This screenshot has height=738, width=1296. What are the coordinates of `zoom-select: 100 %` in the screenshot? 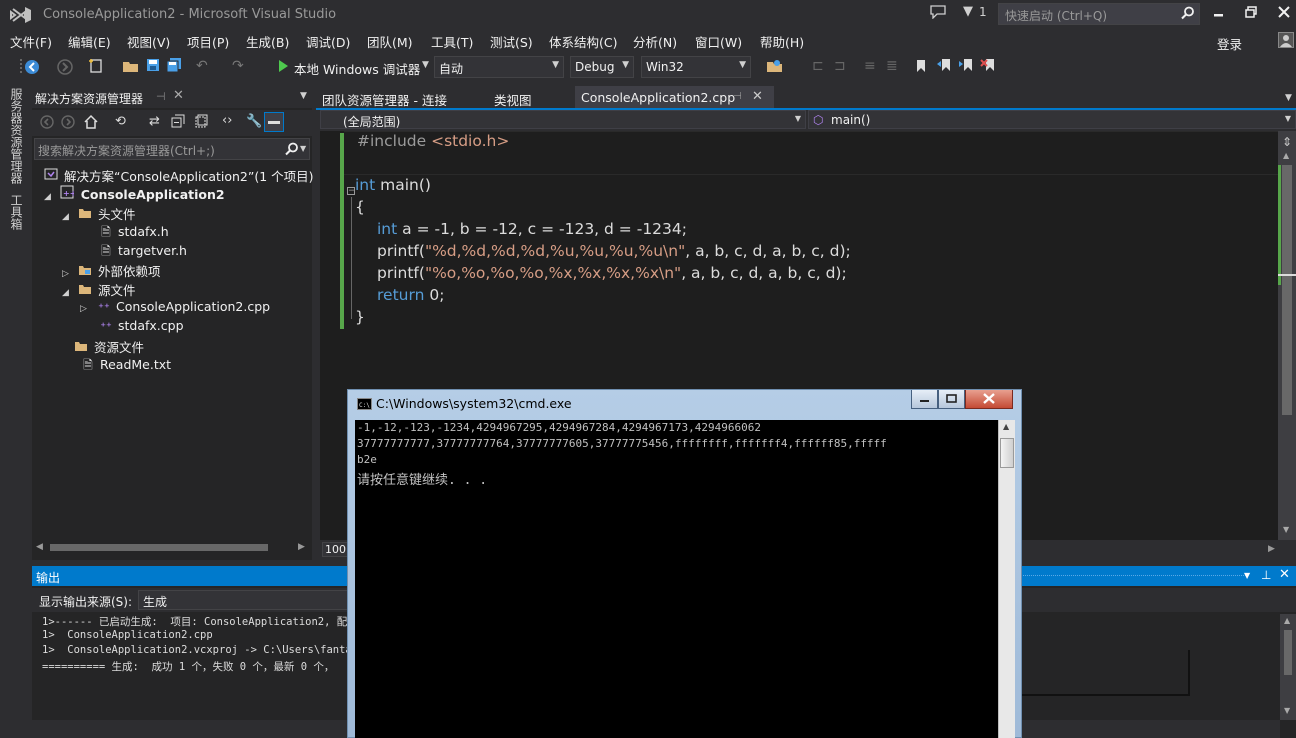 It's located at (336, 549).